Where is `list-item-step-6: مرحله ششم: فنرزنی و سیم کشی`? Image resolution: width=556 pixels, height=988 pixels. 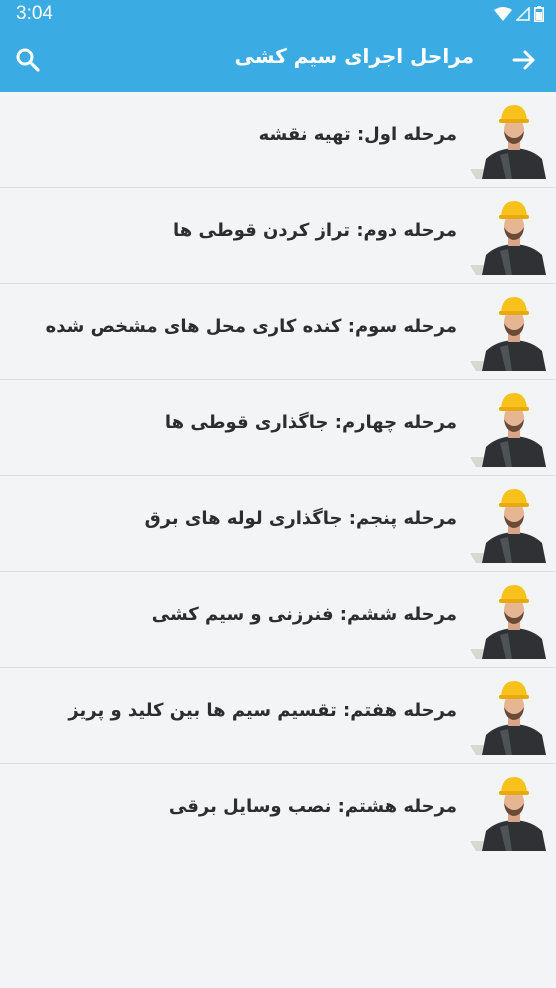
list-item-step-6: مرحله ششم: فنرزنی و سیم کشی is located at coordinates (278, 620).